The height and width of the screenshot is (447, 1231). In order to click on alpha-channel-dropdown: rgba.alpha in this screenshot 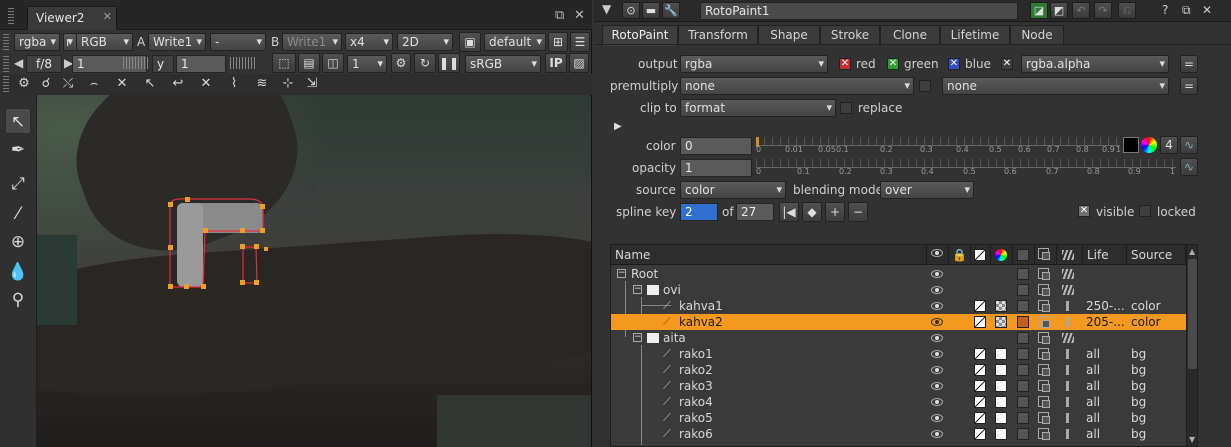, I will do `click(1095, 64)`.